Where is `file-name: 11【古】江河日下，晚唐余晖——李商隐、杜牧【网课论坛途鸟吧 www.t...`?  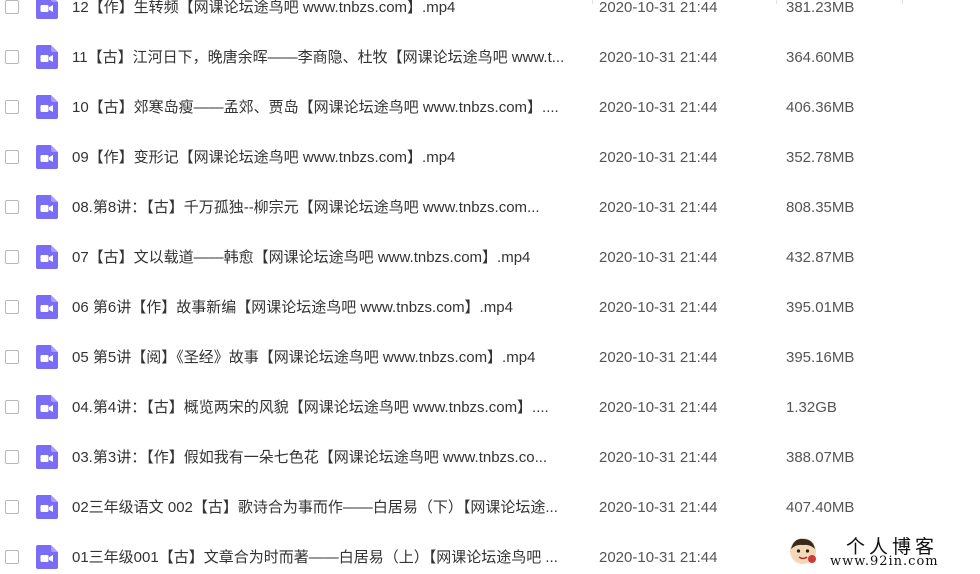 file-name: 11【古】江河日下，晚唐余晖——李商隐、杜牧【网课论坛途鸟吧 www.t... is located at coordinates (327, 58).